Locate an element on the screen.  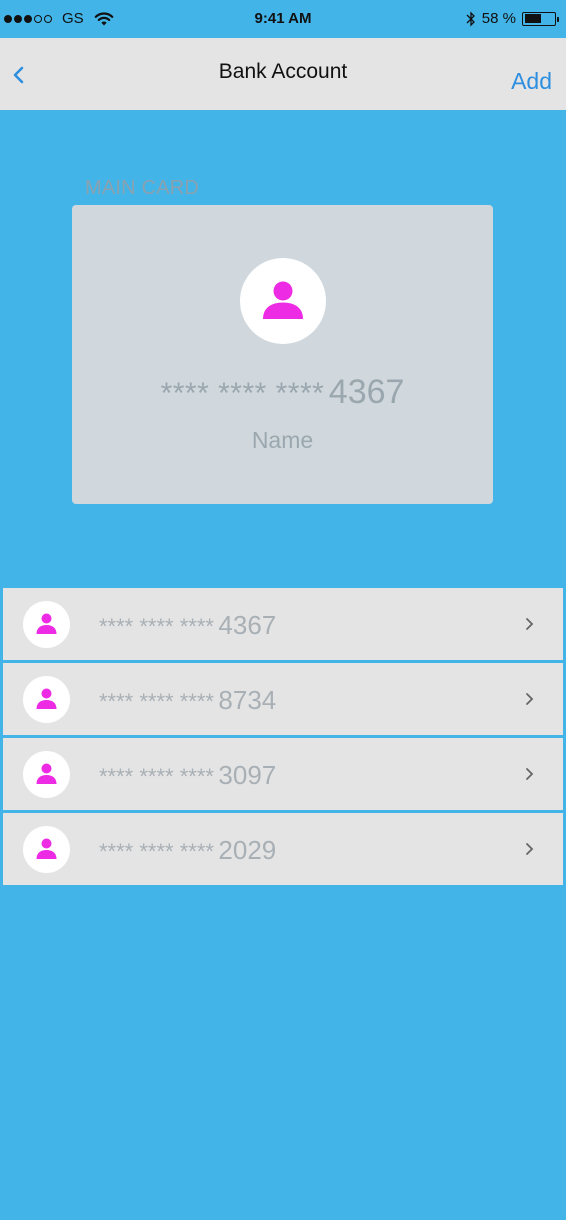
card-number: **** **** **** 4367 is located at coordinates (187, 625).